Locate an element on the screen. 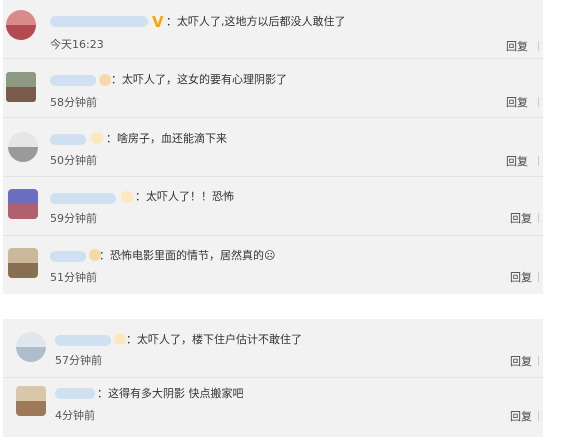 The height and width of the screenshot is (445, 576). comment-item: ：太吓人了，这女的要有心理阴影了 58分钟前 回复 is located at coordinates (273, 88).